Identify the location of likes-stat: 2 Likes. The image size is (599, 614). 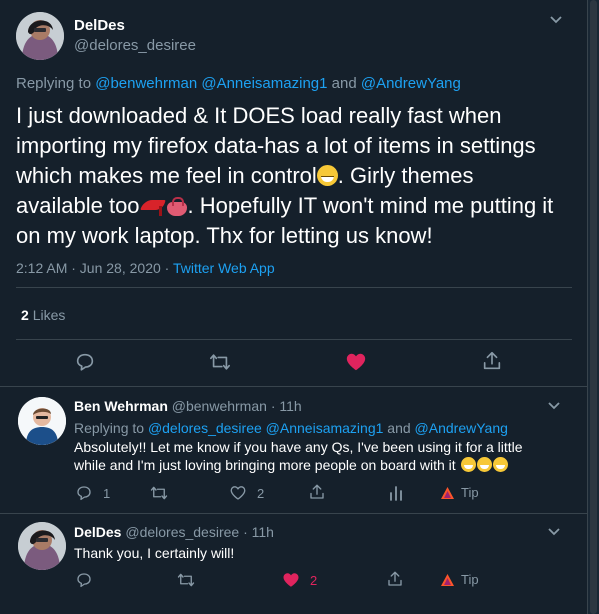
(43, 315).